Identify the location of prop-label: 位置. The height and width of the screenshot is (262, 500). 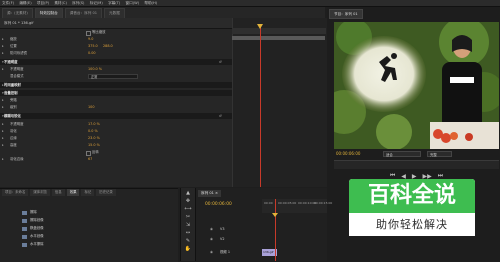
(13, 46).